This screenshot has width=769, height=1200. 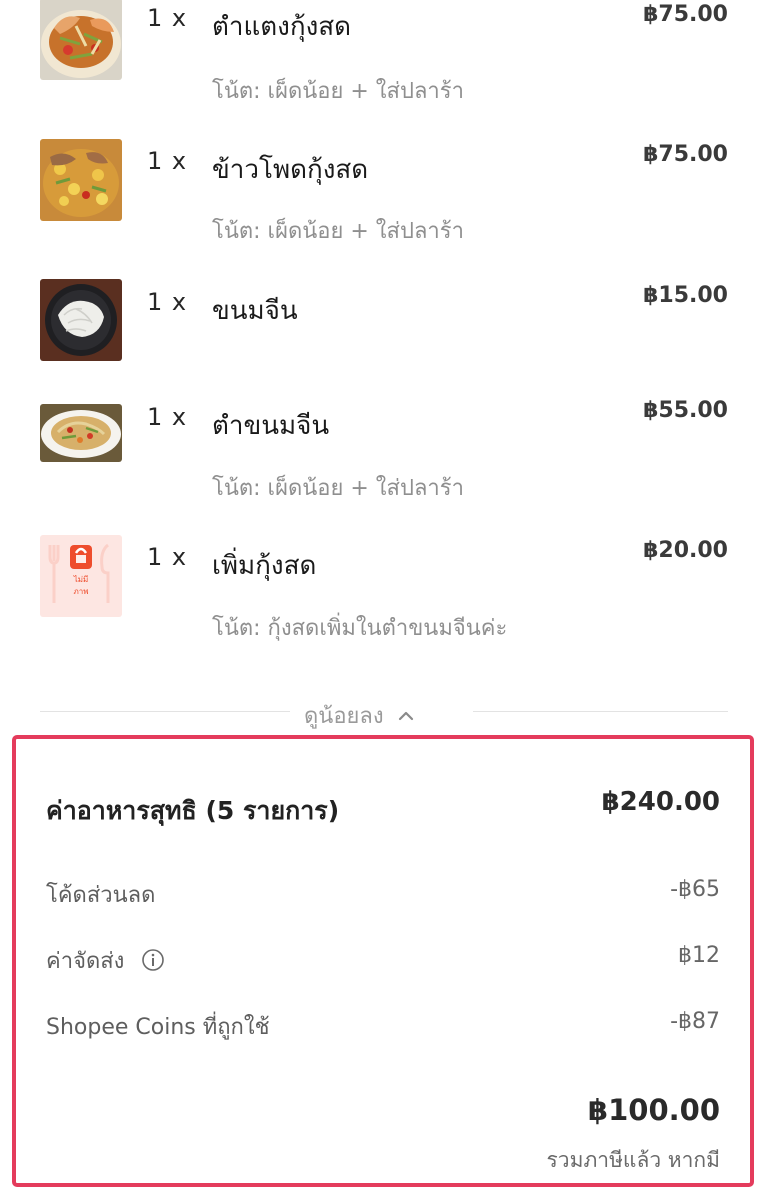 What do you see at coordinates (81, 320) in the screenshot?
I see `rice-noodles-image` at bounding box center [81, 320].